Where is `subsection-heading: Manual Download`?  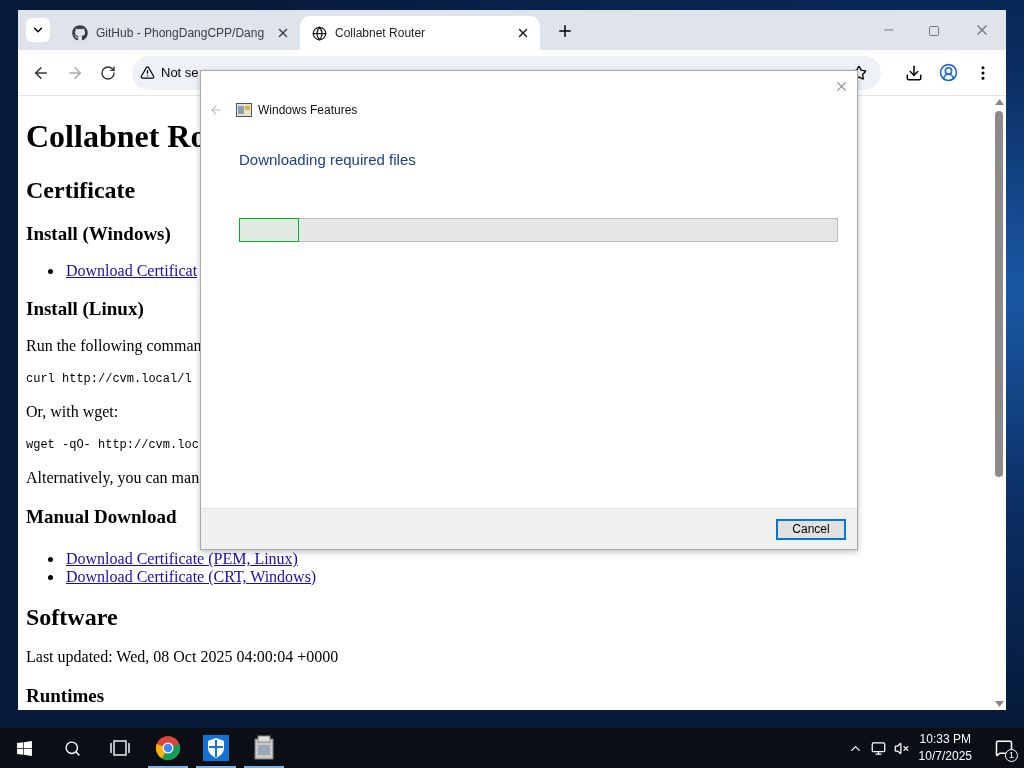 subsection-heading: Manual Download is located at coordinates (101, 516).